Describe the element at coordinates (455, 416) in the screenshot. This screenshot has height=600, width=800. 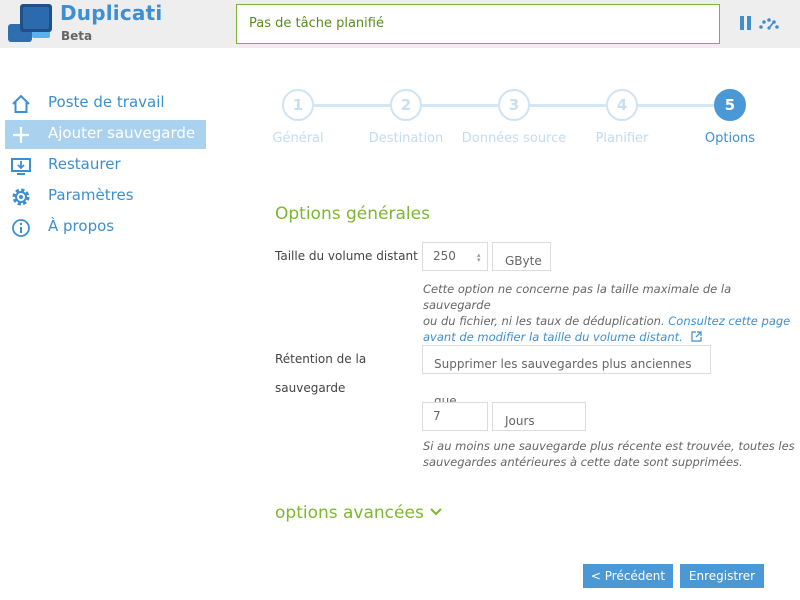
I see `retention-value-input: 7` at that location.